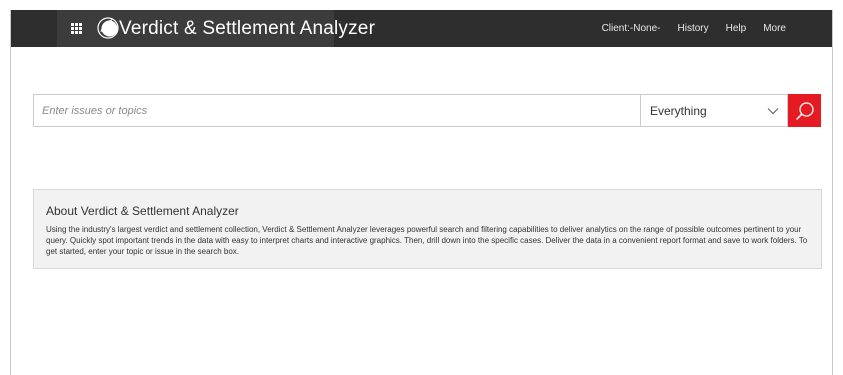  I want to click on grid-icon, so click(76, 28).